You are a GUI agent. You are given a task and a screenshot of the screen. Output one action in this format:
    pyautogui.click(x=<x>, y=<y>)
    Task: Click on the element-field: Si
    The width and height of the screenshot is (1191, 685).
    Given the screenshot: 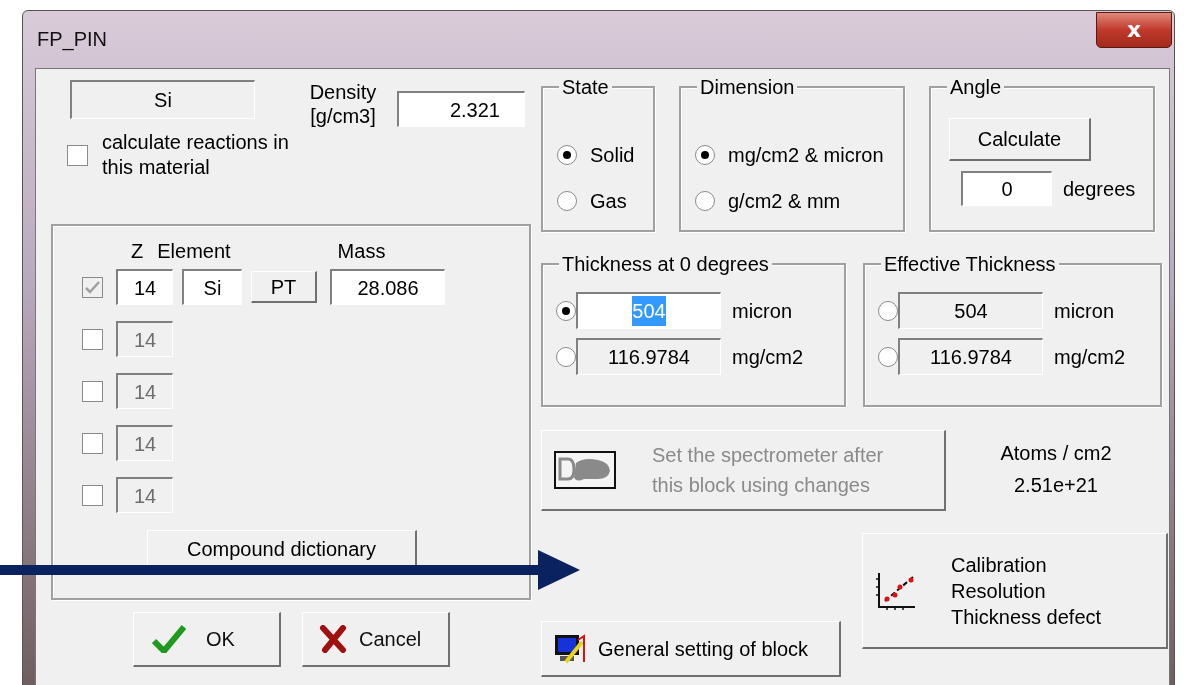 What is the action you would take?
    pyautogui.click(x=212, y=287)
    